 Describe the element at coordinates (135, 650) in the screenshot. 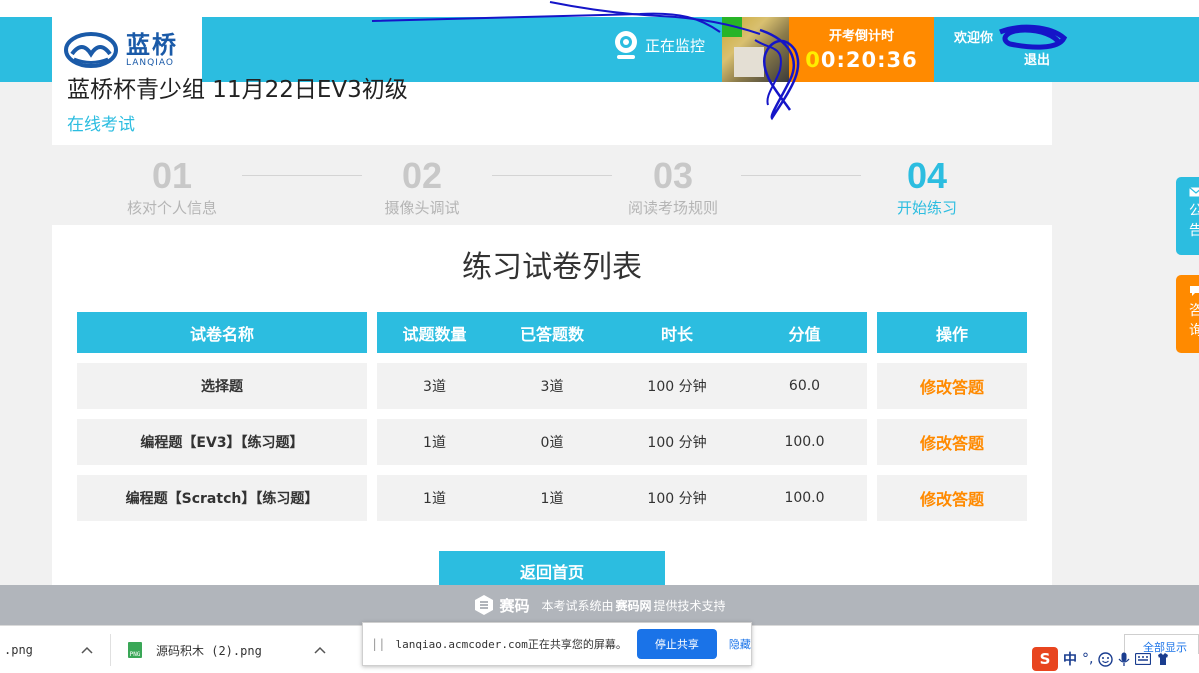

I see `png-file-icon: PNG` at that location.